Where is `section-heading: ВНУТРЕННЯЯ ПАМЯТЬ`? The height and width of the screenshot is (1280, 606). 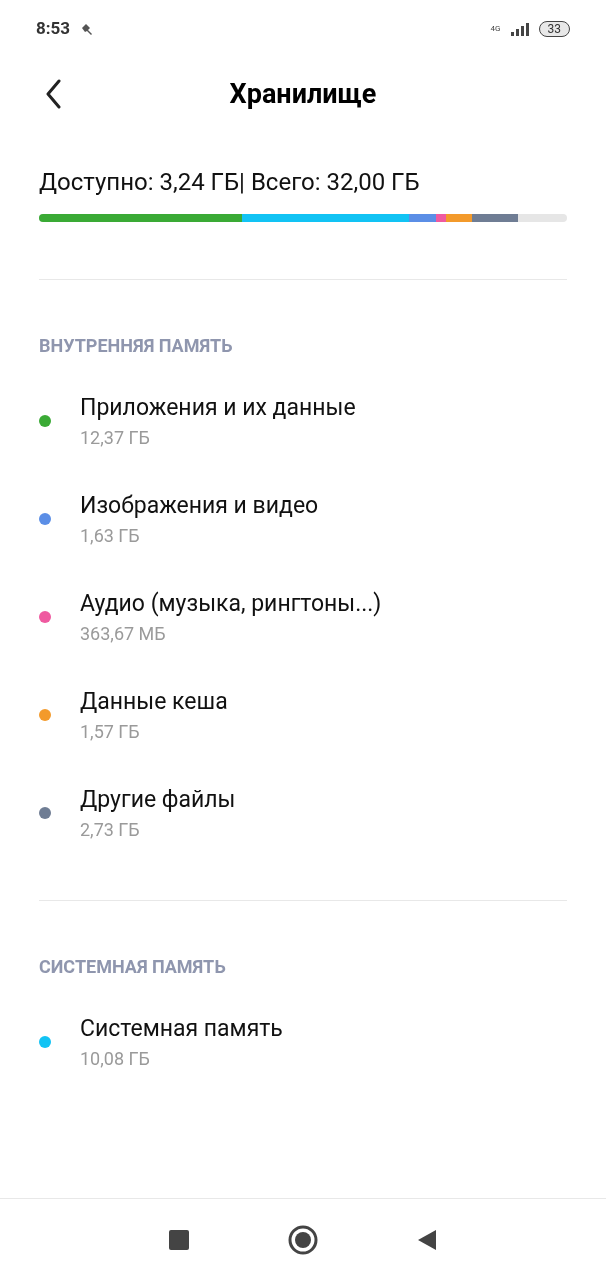 section-heading: ВНУТРЕННЯЯ ПАМЯТЬ is located at coordinates (136, 346).